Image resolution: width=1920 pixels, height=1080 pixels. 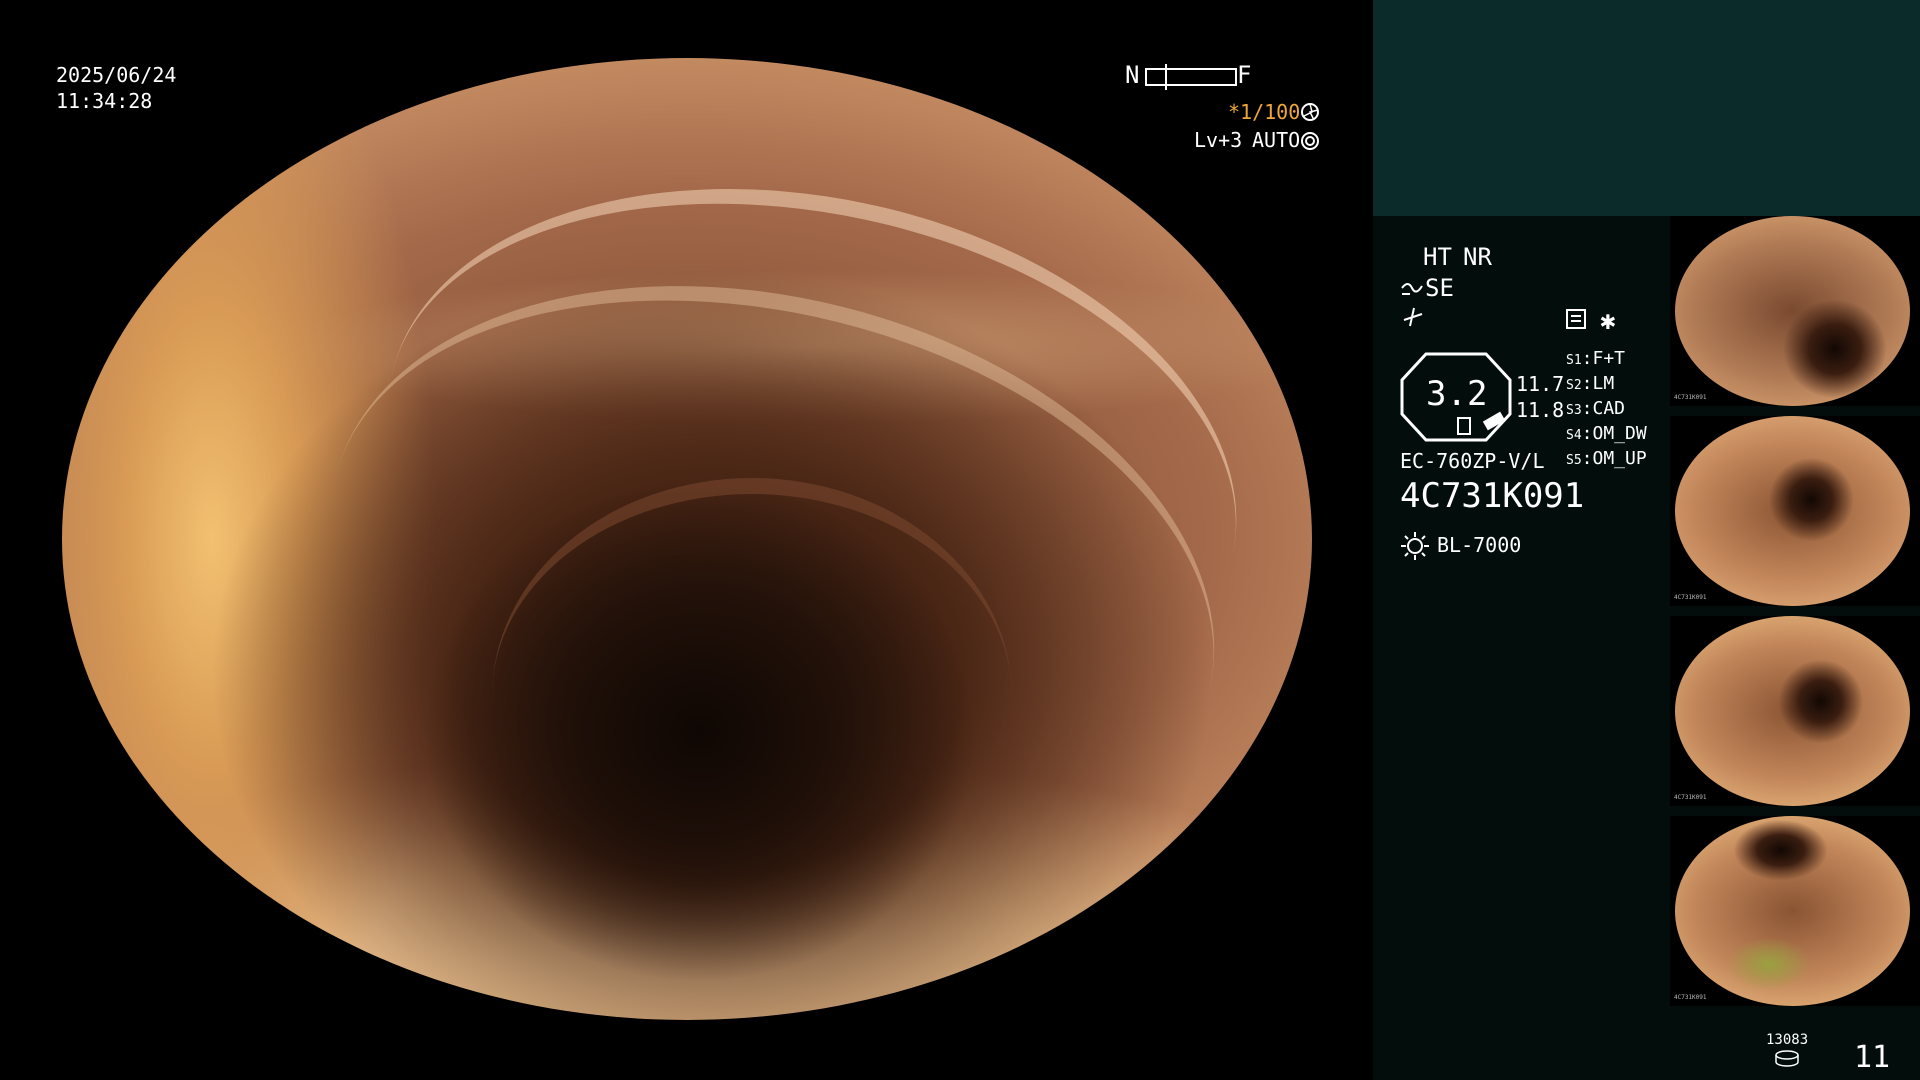 I want to click on switch-row: S5:OM_UP, so click(x=1606, y=458).